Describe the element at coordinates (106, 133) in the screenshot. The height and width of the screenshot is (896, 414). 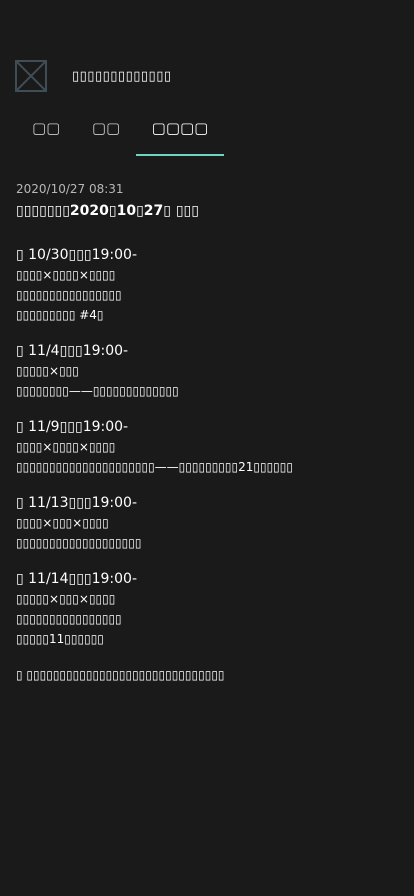
I see `tab-2: ▢▢` at that location.